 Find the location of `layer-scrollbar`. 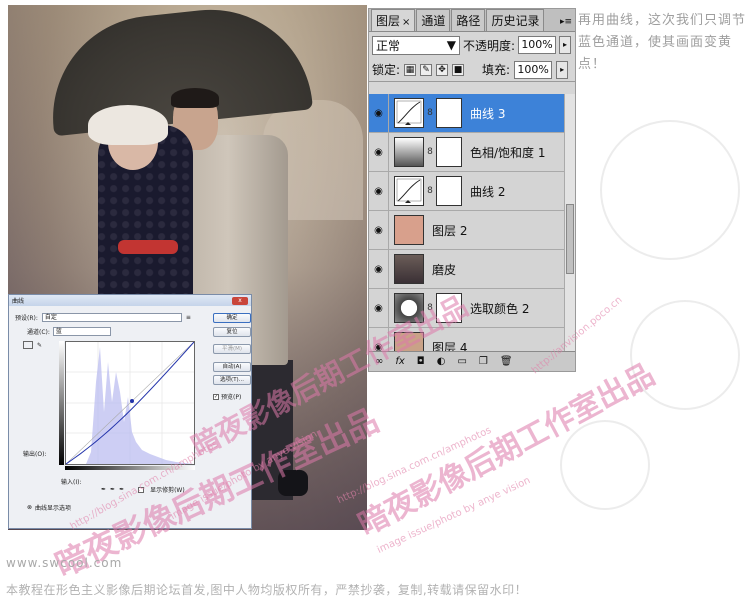

layer-scrollbar is located at coordinates (569, 223).